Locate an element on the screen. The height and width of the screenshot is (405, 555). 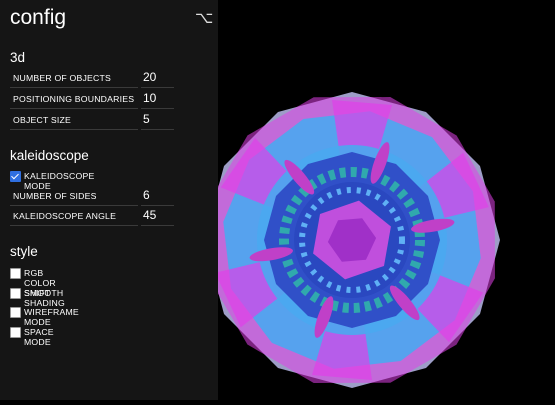
positioning-boundaries-row: POSITIONING BOUNDARIES is located at coordinates (93, 99).